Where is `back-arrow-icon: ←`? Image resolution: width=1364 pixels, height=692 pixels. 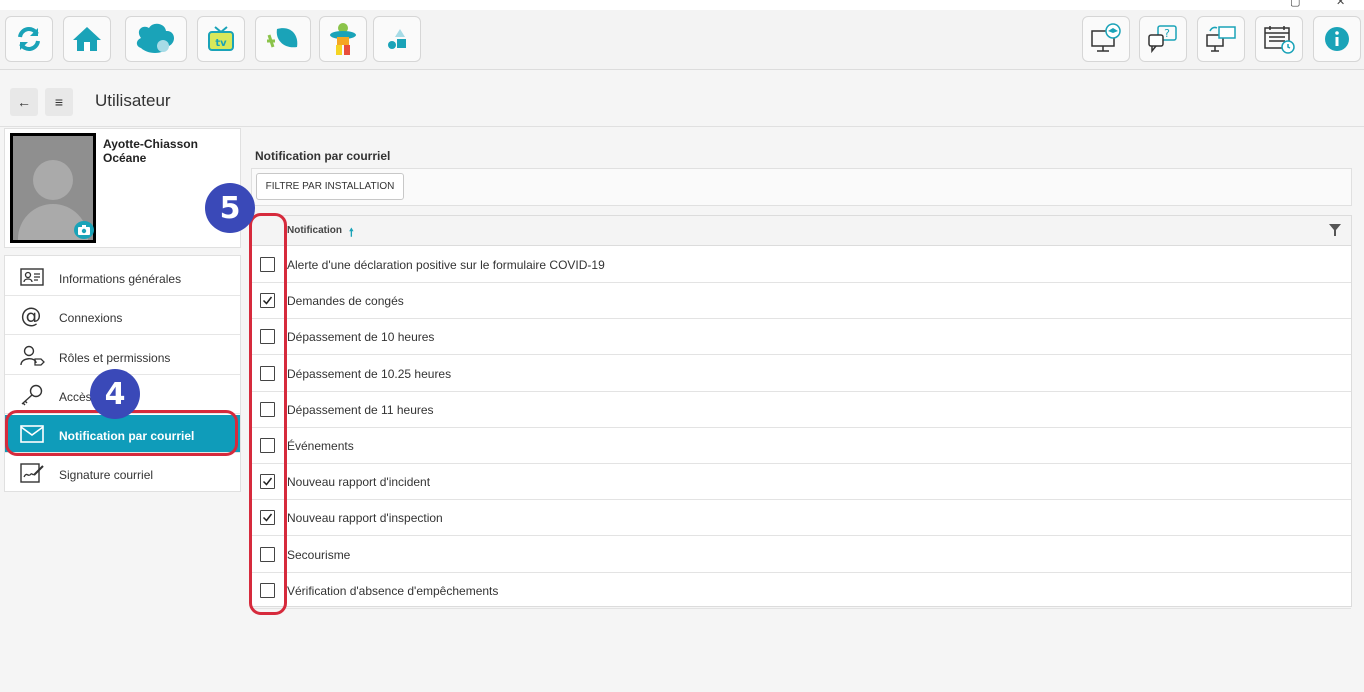
back-arrow-icon: ← is located at coordinates (24, 102).